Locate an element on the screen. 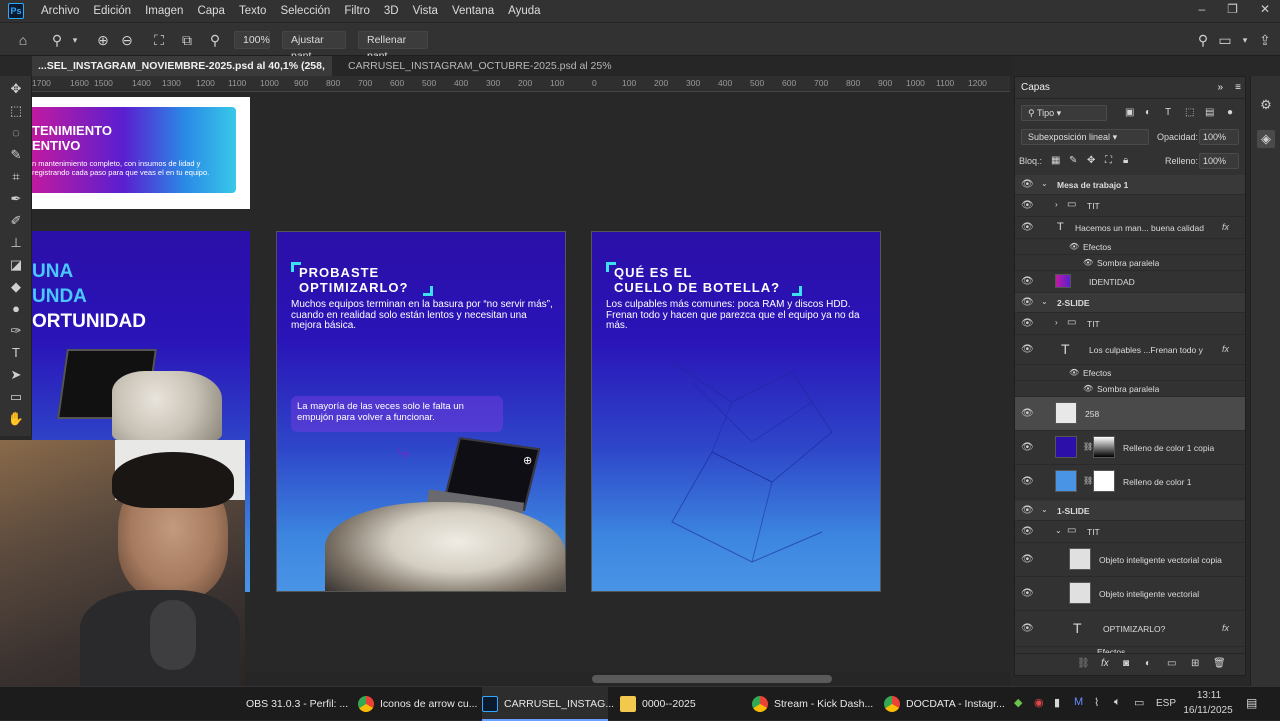 The width and height of the screenshot is (1280, 721). new-adjustment-icon: ◐ is located at coordinates (1148, 663).